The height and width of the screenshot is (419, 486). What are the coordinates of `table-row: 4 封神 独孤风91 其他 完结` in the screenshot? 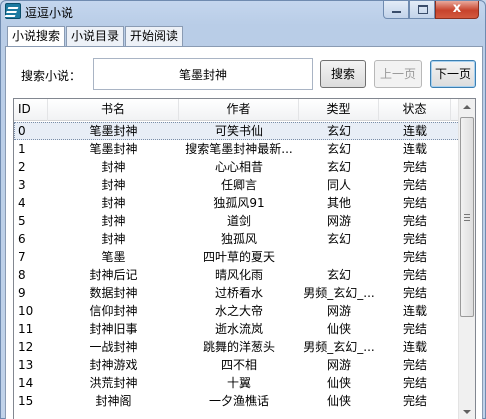 It's located at (237, 203).